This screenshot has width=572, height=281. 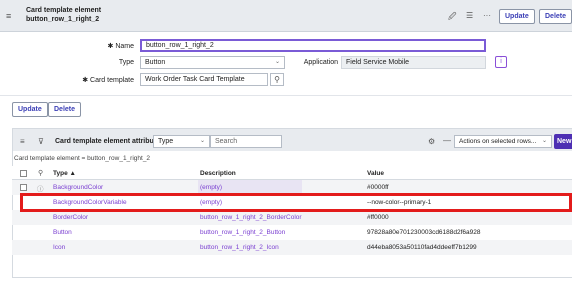 What do you see at coordinates (469, 15) in the screenshot?
I see `settings-sliders-icon: ☰` at bounding box center [469, 15].